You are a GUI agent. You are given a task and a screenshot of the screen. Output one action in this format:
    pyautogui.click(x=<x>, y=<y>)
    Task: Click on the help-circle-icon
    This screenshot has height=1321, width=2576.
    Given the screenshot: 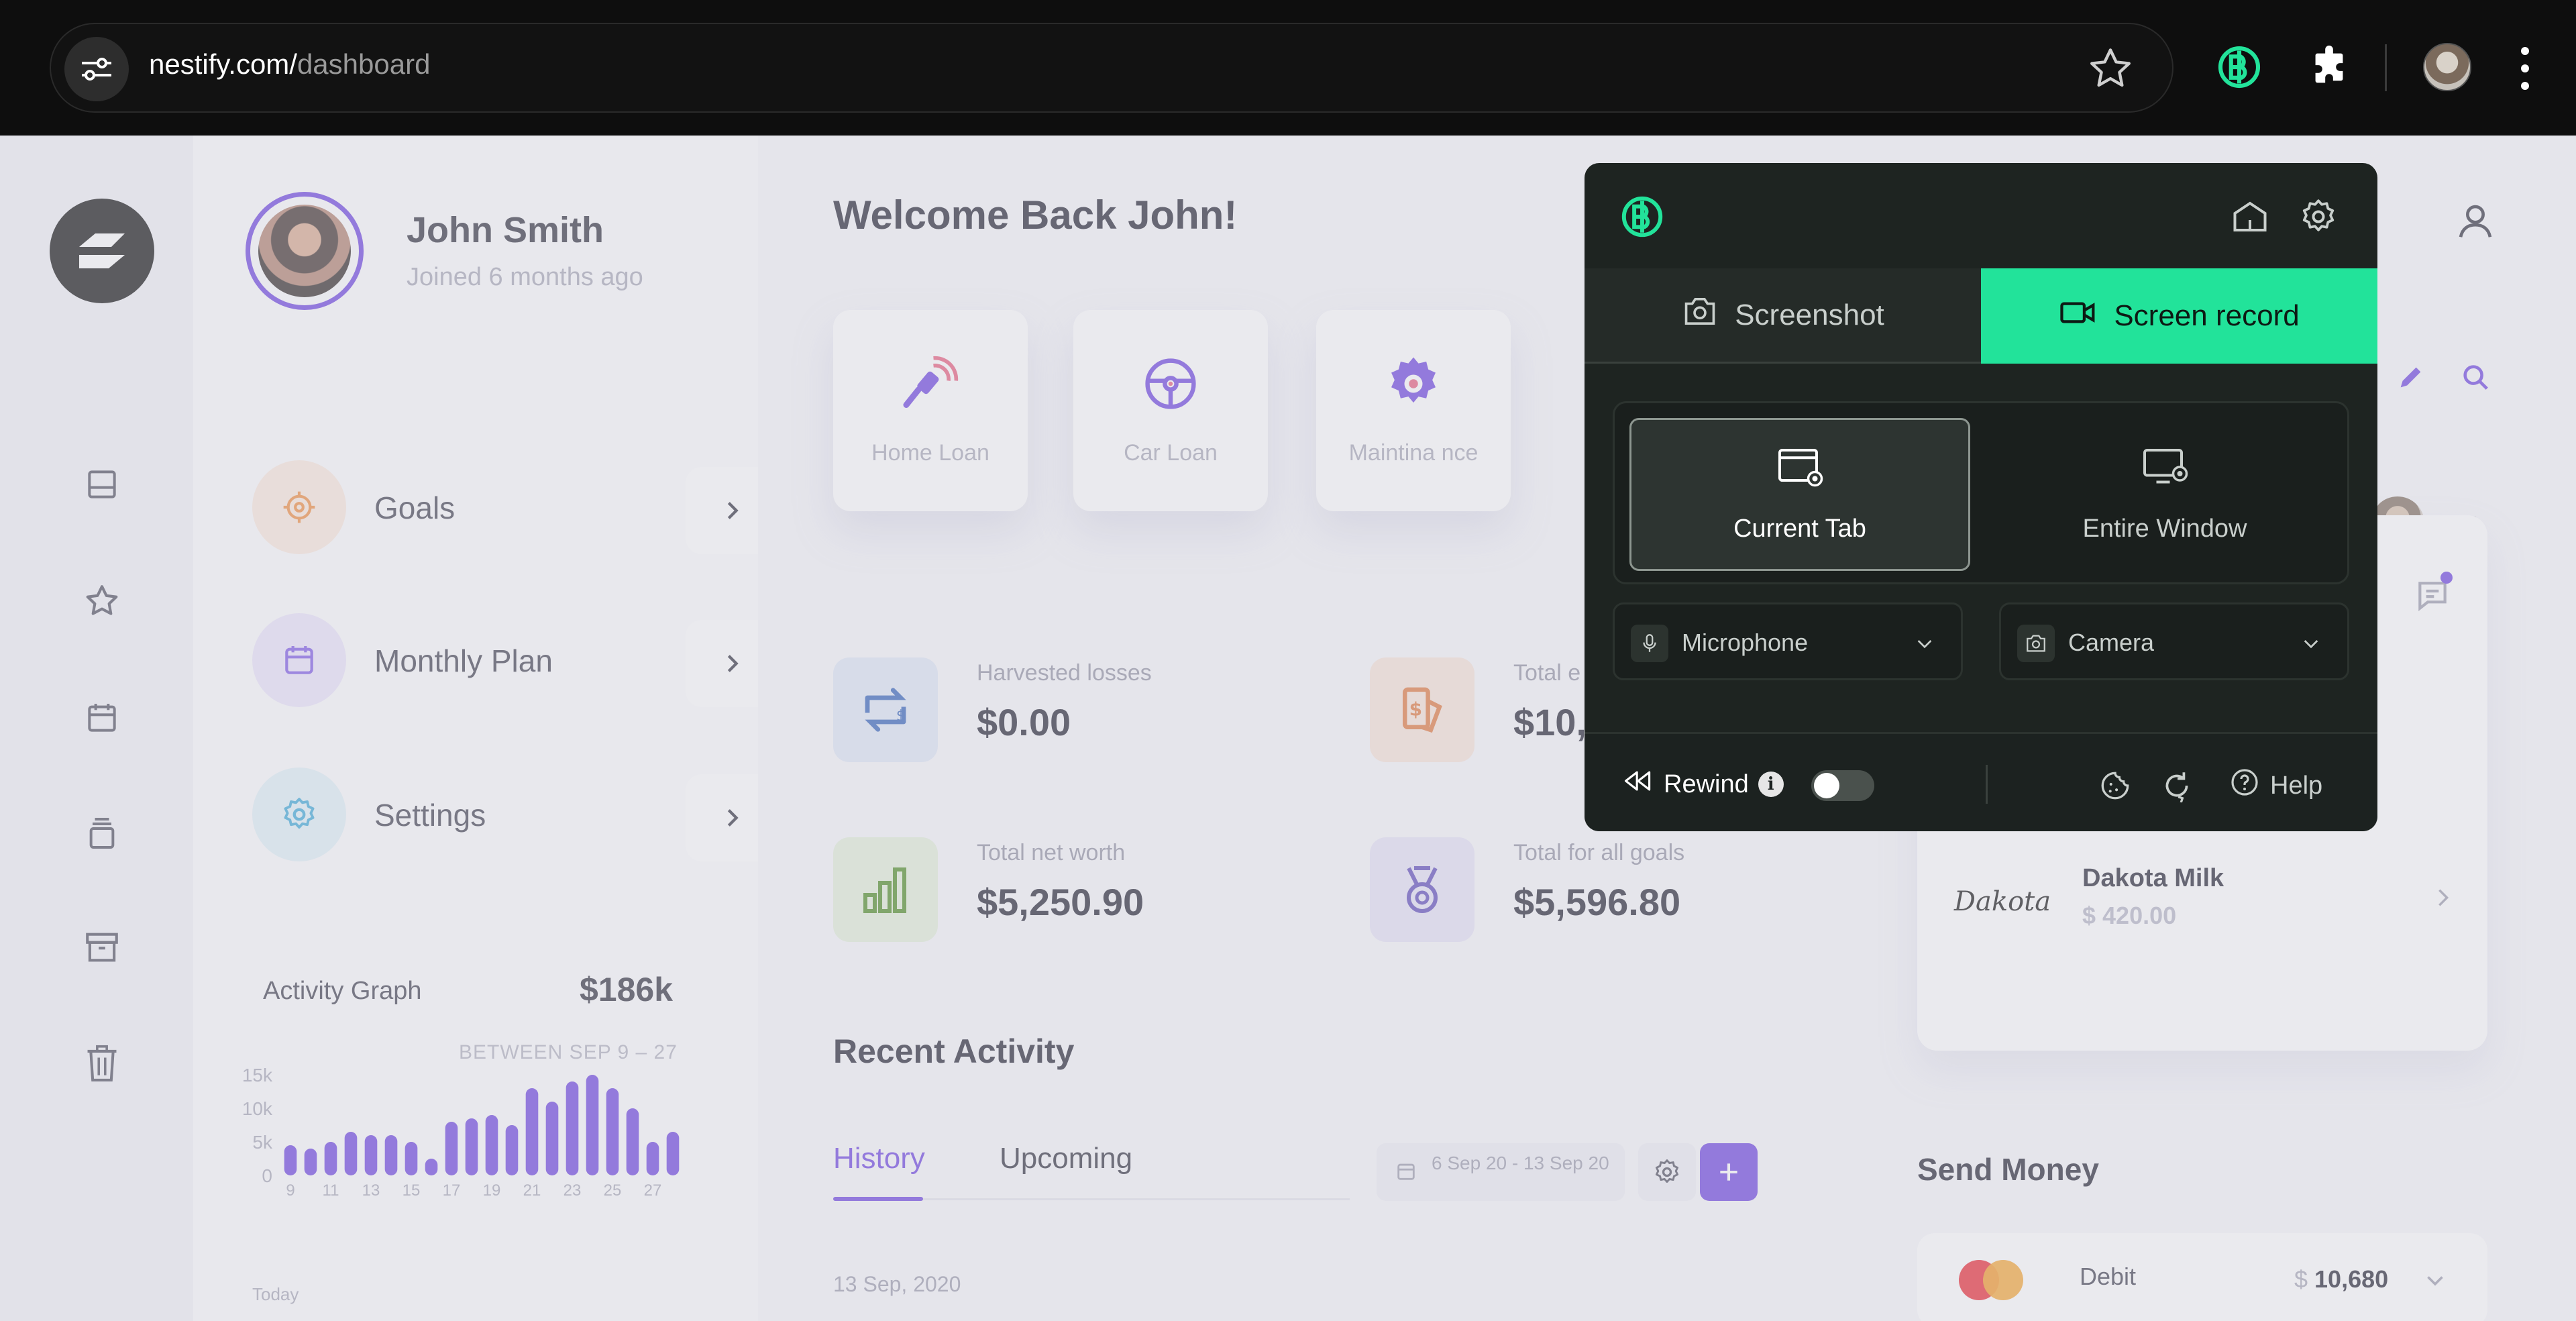 What is the action you would take?
    pyautogui.click(x=2245, y=785)
    